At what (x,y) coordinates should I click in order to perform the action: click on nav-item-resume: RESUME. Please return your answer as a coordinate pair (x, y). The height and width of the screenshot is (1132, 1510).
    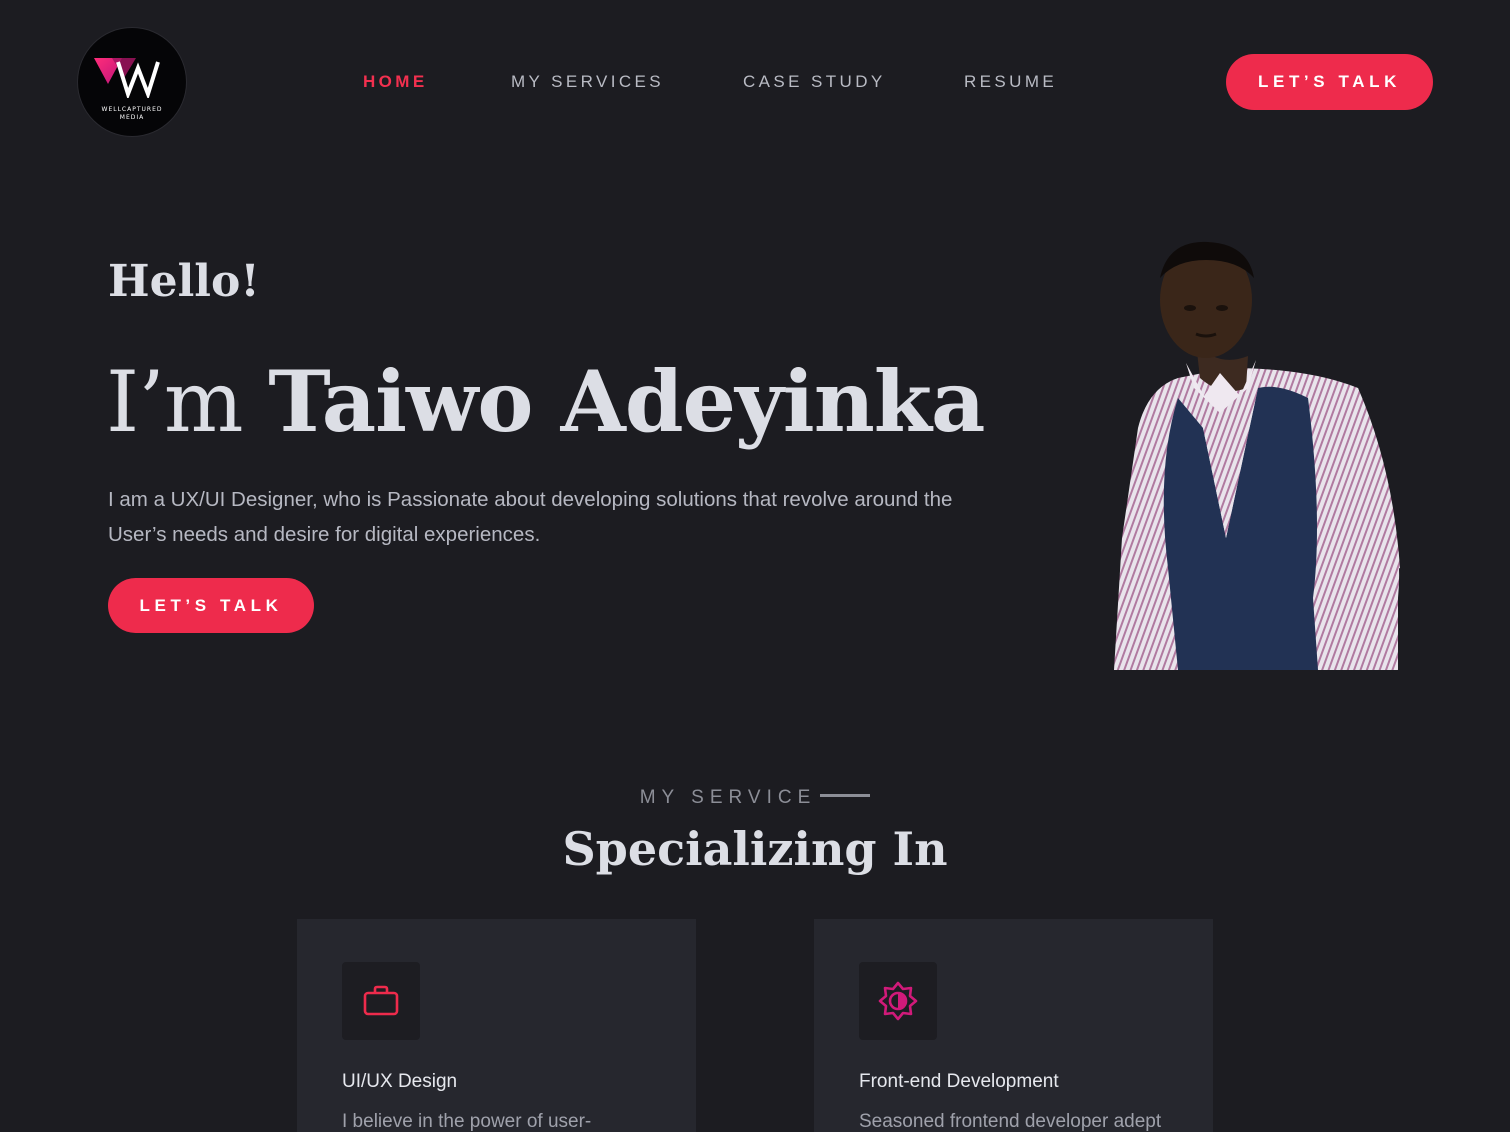
    Looking at the image, I should click on (1010, 82).